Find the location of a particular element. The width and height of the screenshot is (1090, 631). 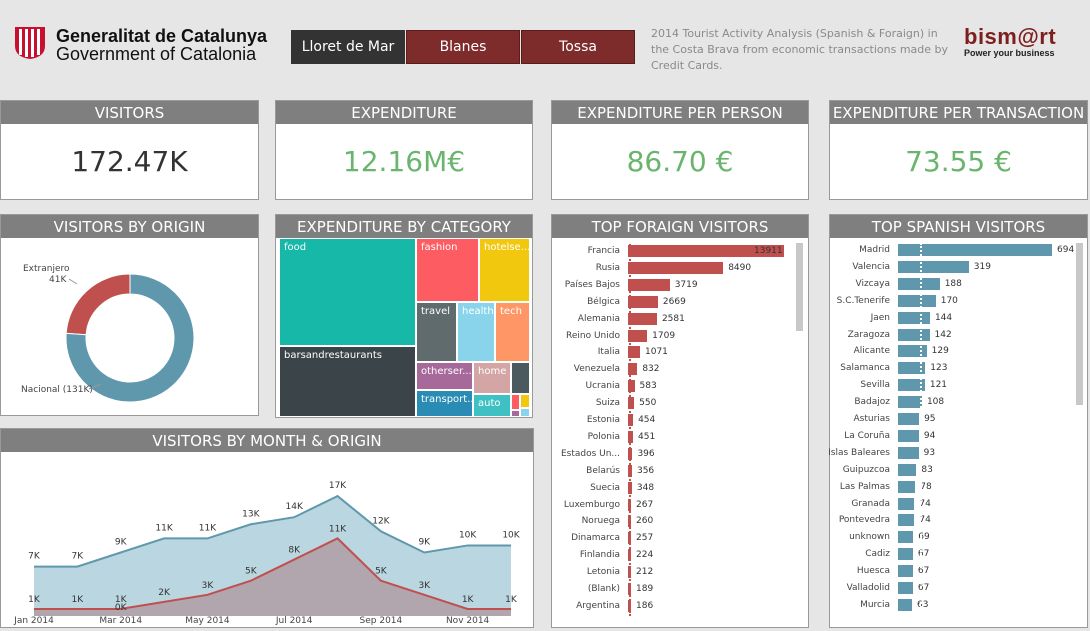

bar-value: 83 is located at coordinates (927, 469).